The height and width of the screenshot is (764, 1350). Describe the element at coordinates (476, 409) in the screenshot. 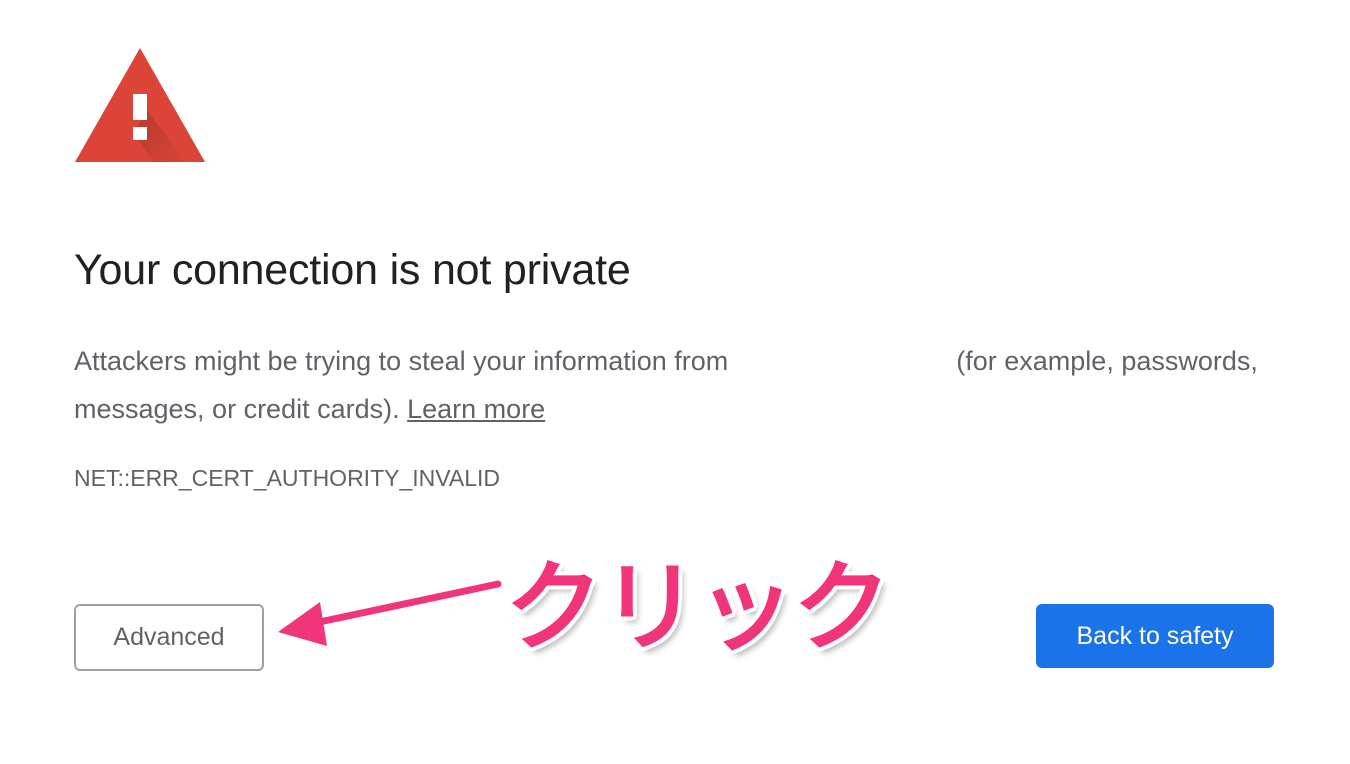

I see `learn-more-link: Learn more` at that location.